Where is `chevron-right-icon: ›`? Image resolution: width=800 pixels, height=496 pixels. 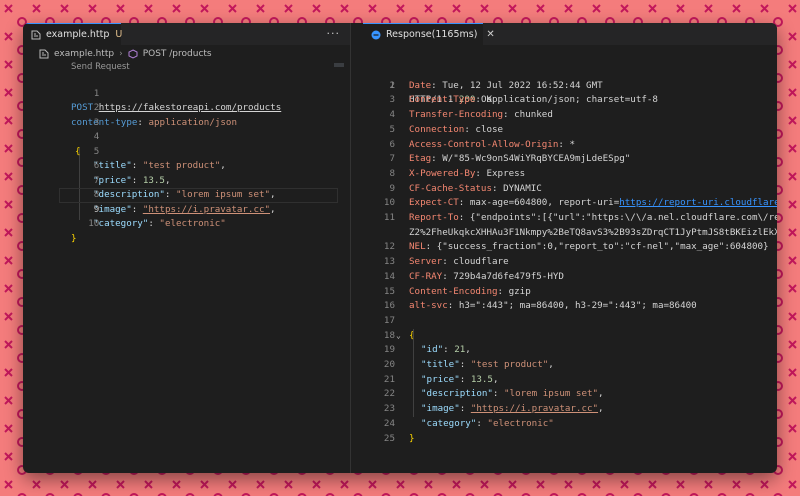
chevron-right-icon: › is located at coordinates (121, 53).